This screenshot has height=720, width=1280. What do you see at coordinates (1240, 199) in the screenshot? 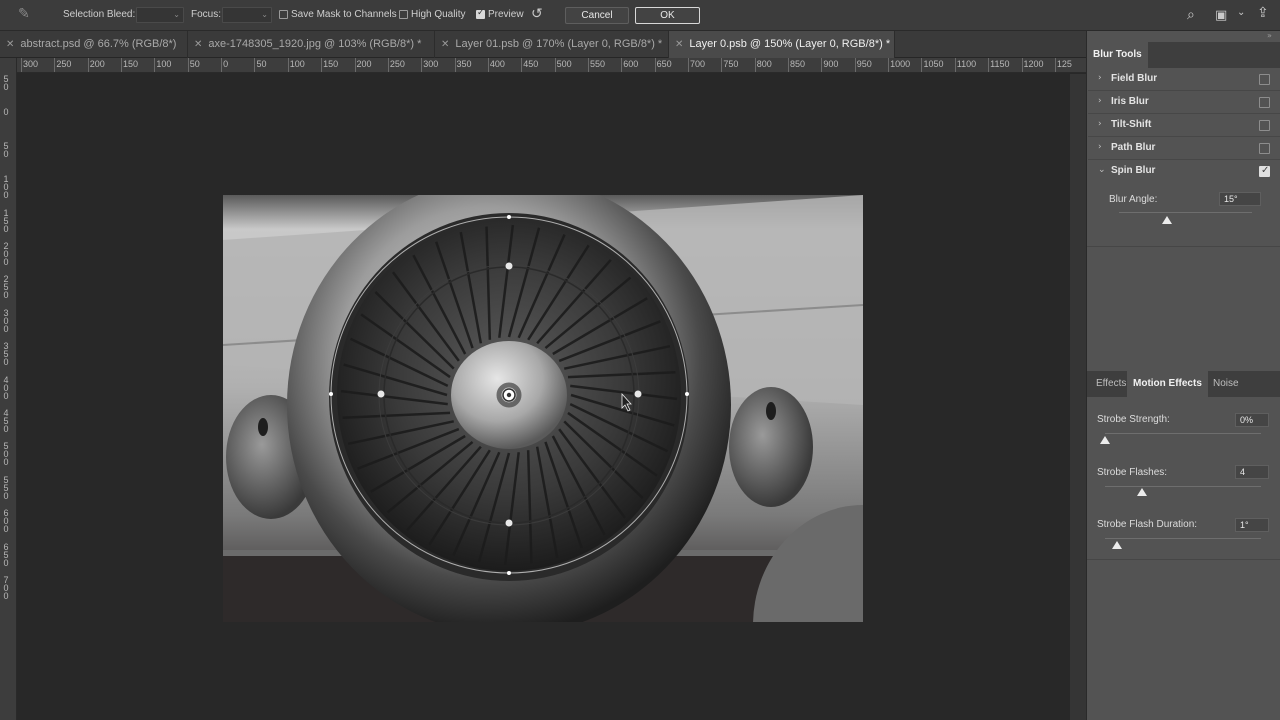
I see `blur-angle-field: 15°` at bounding box center [1240, 199].